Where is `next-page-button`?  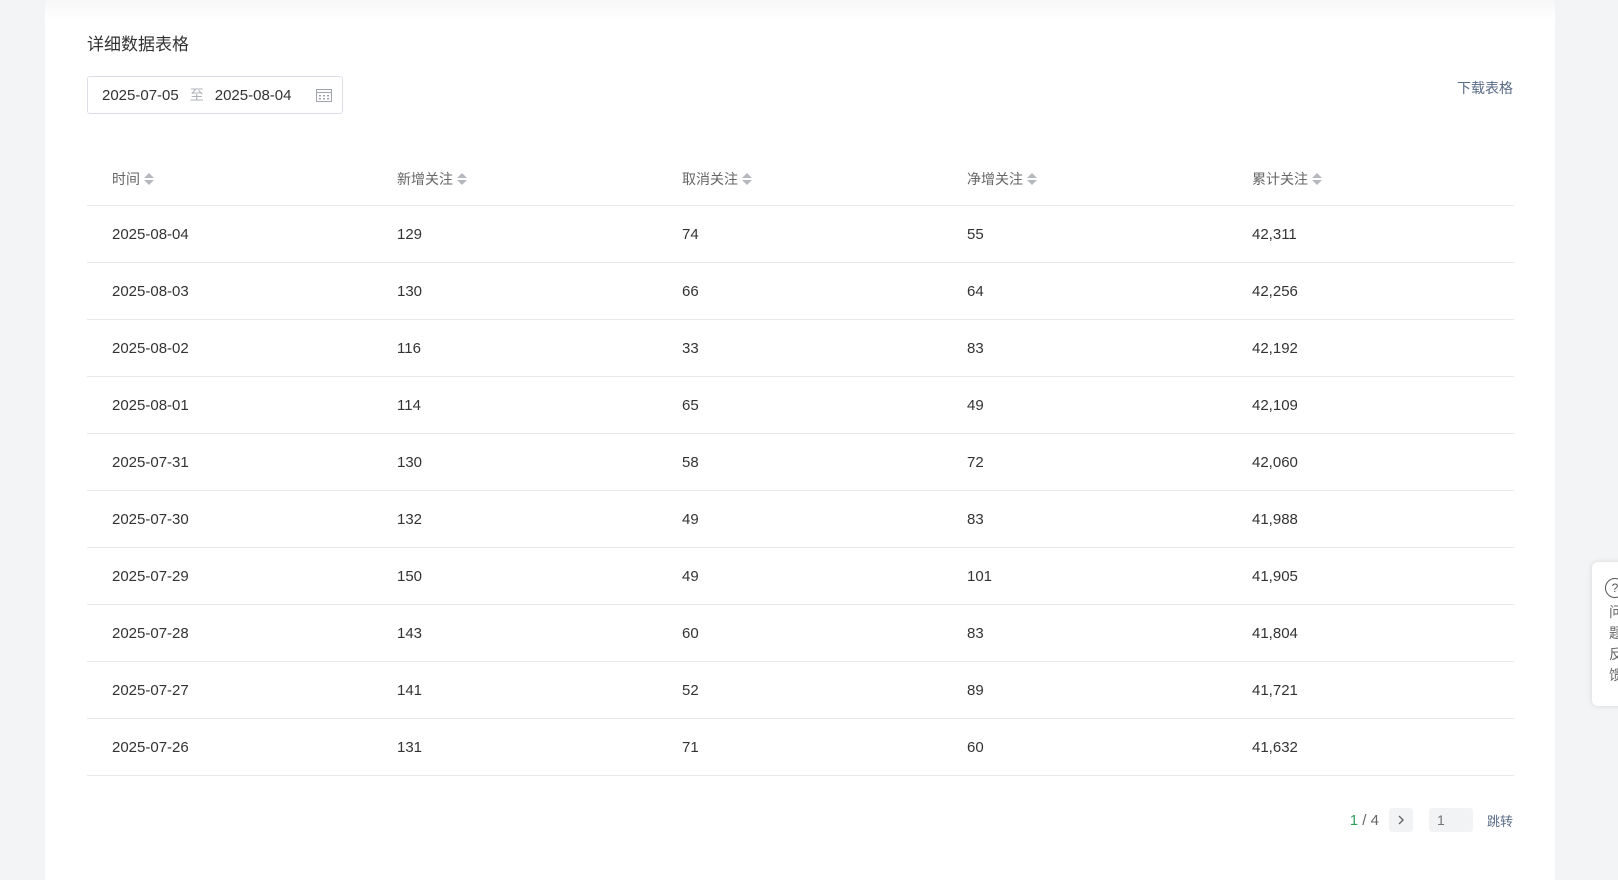 next-page-button is located at coordinates (1400, 820).